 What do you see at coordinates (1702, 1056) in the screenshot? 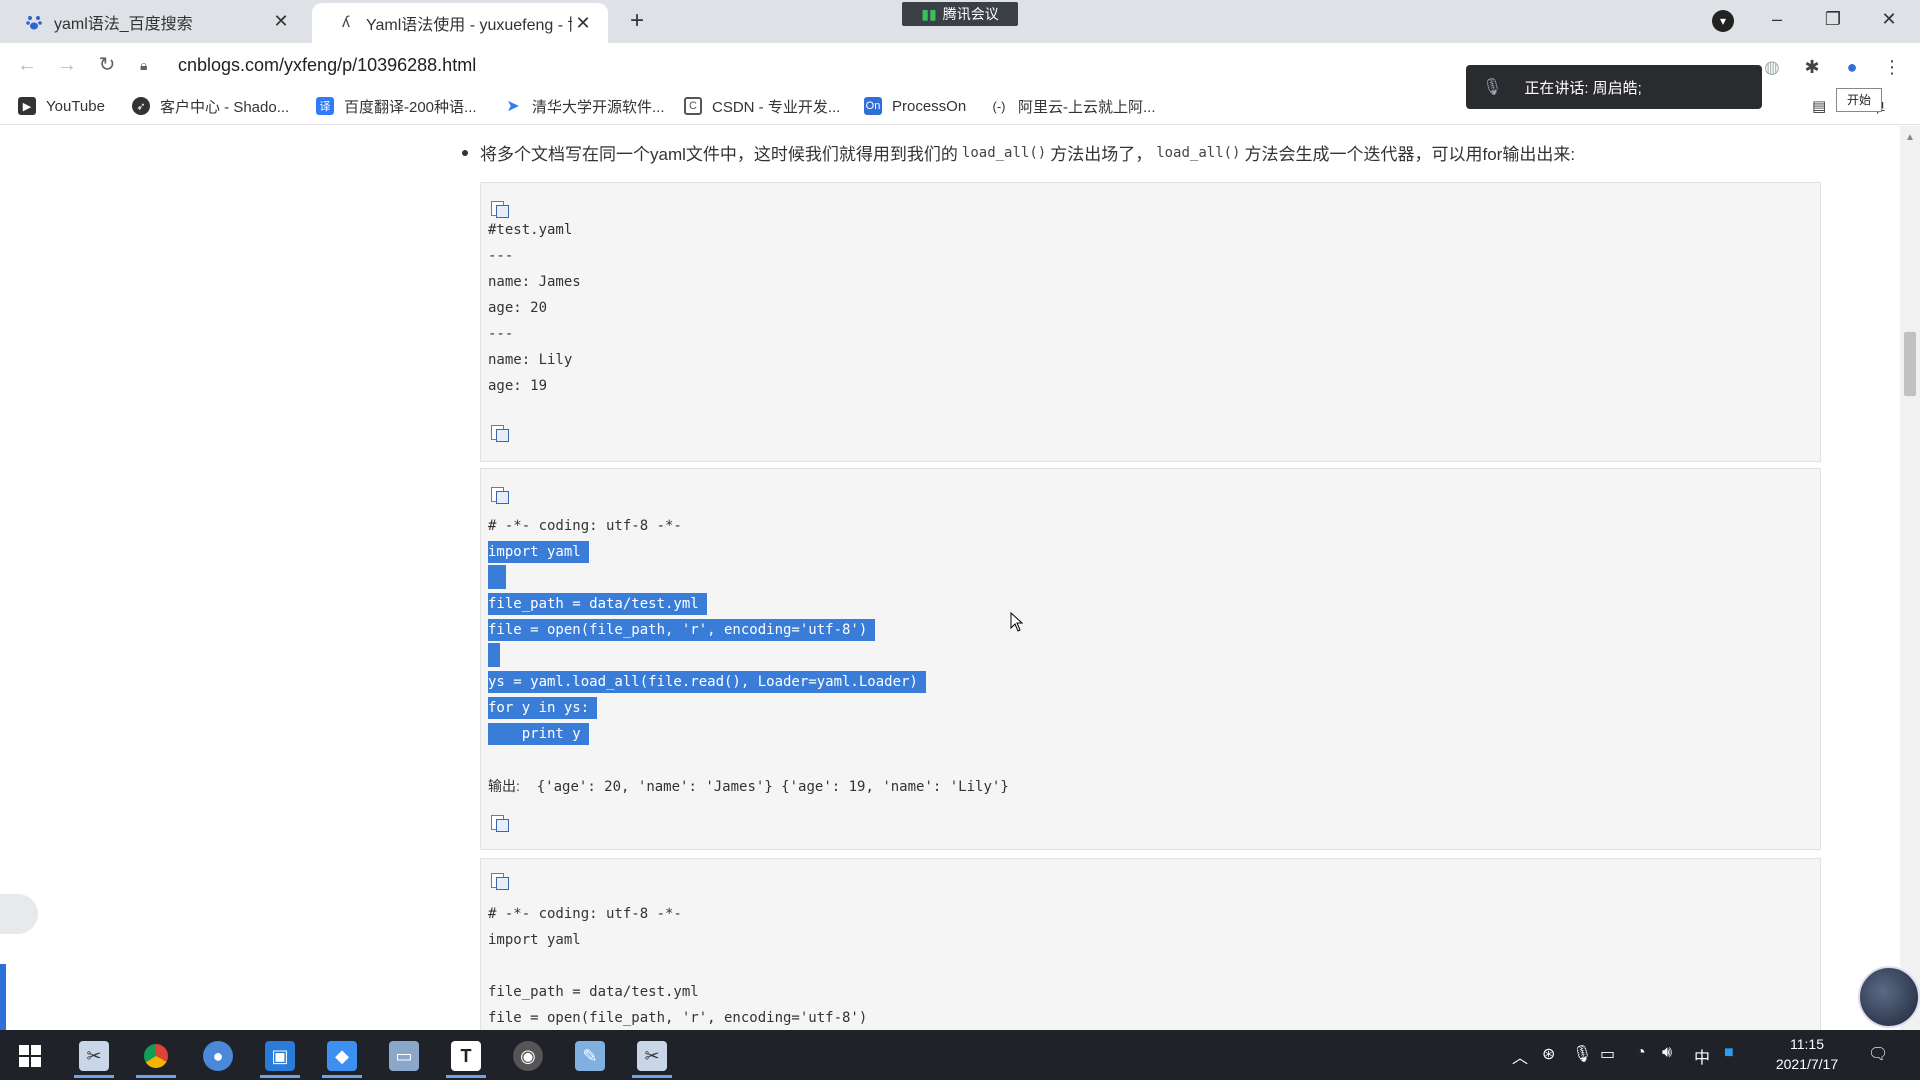
I see `tray-ime-indicator: 中` at bounding box center [1702, 1056].